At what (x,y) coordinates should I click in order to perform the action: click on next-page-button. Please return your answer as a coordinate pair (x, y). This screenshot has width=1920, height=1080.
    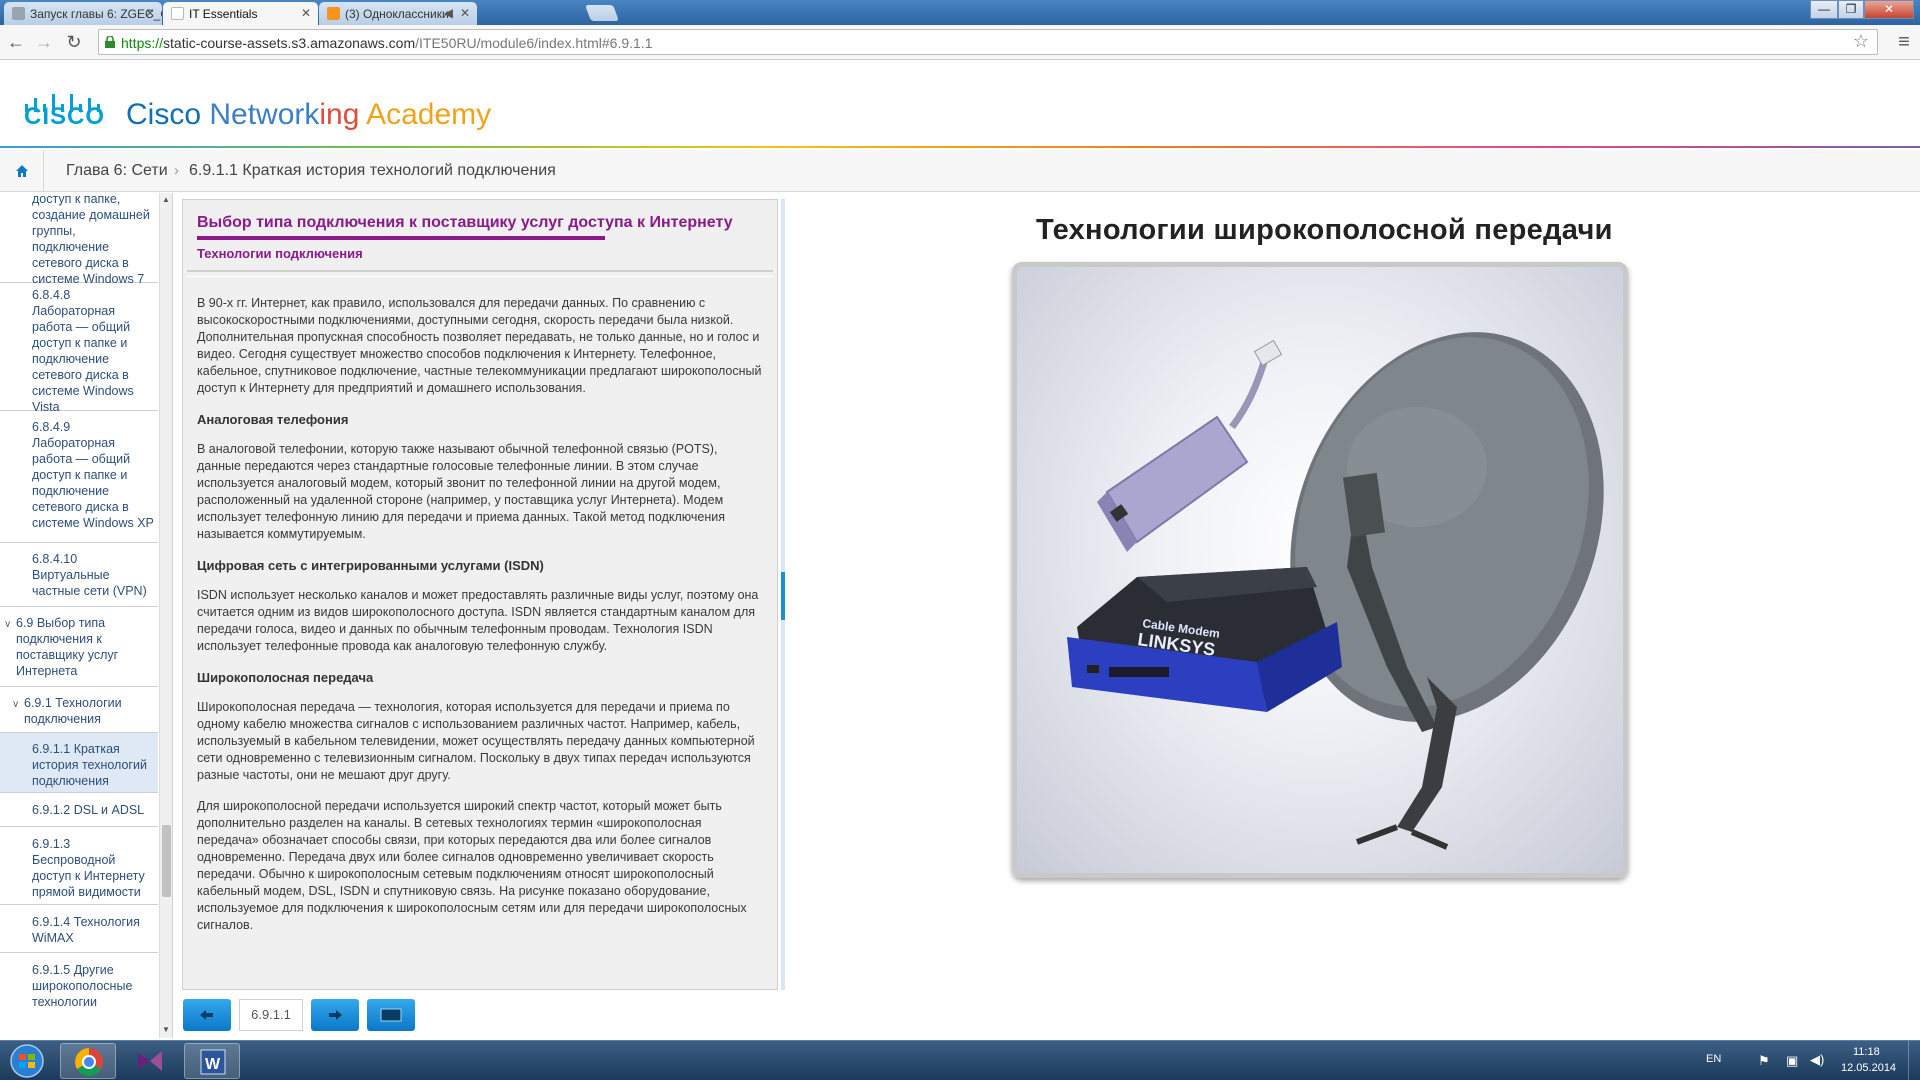
    Looking at the image, I should click on (335, 1015).